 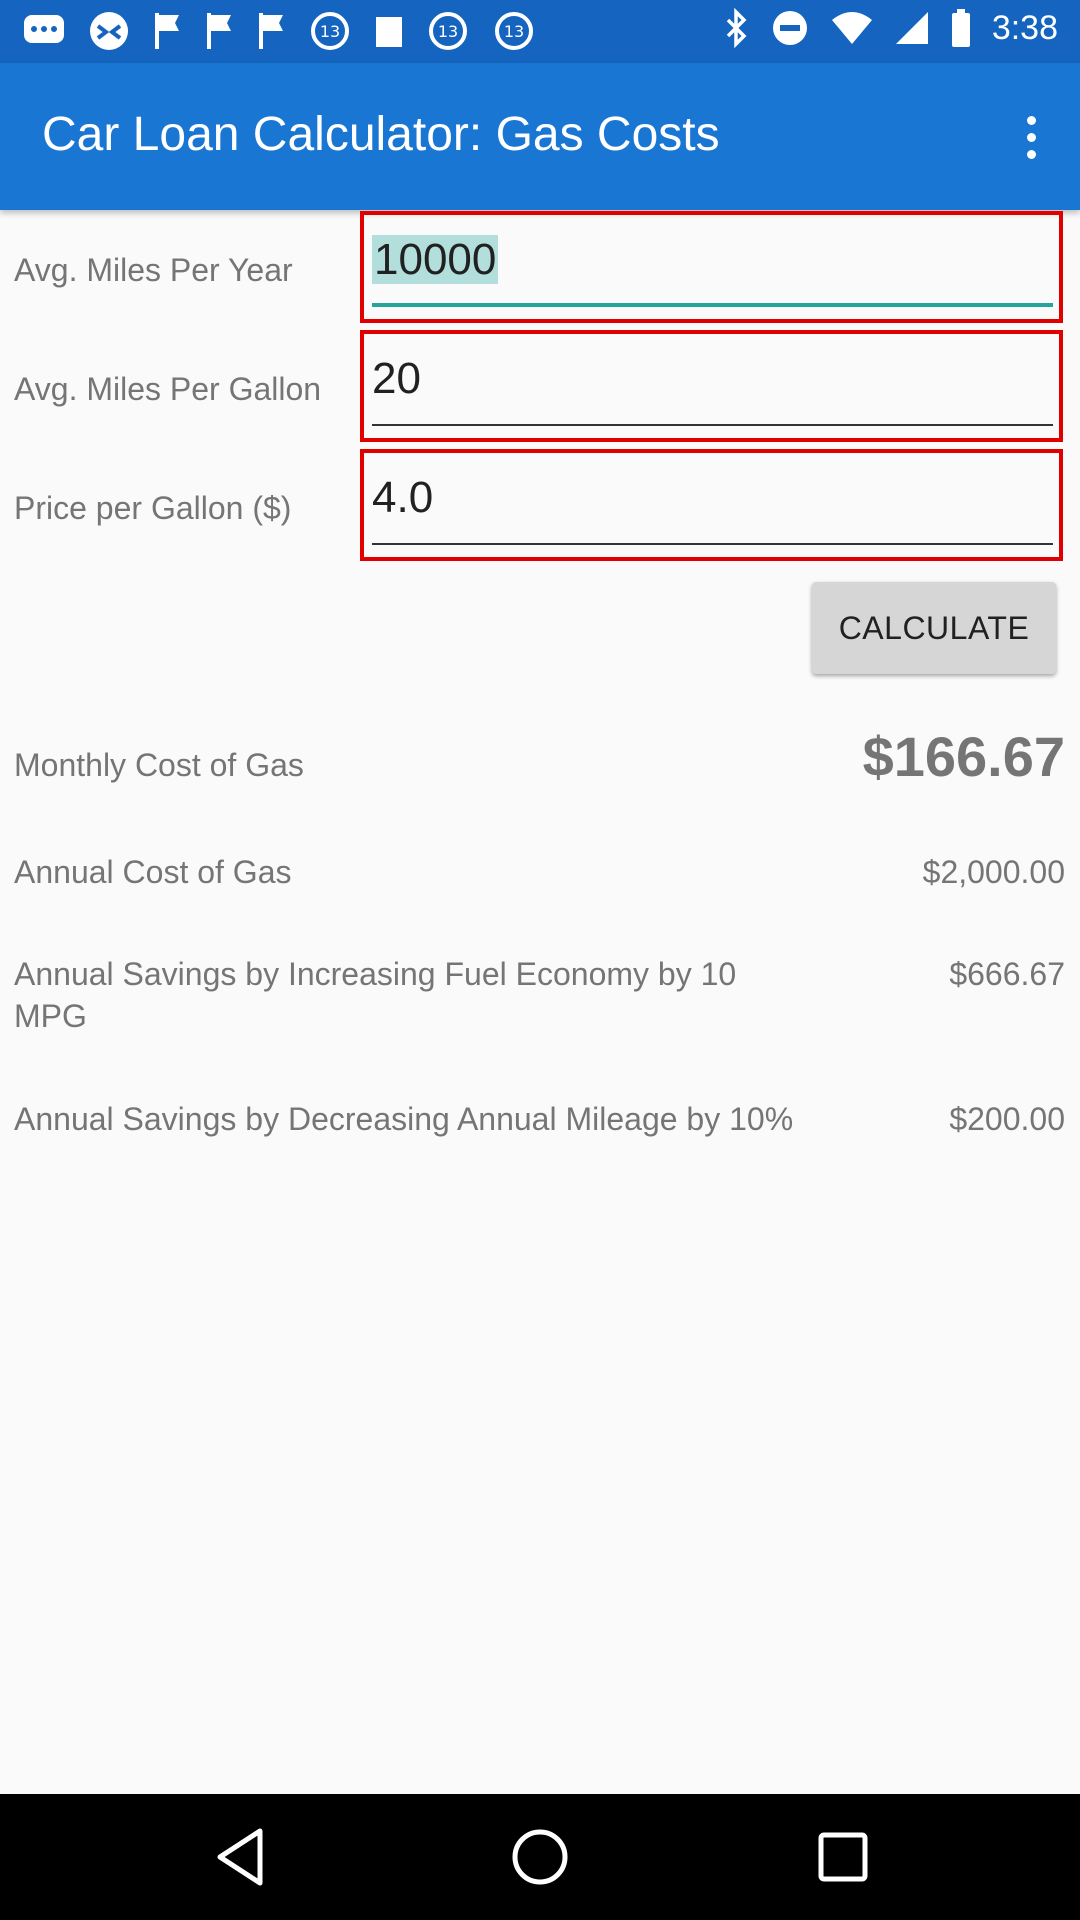 What do you see at coordinates (153, 508) in the screenshot?
I see `price-per-gallon-label: Price per Gallon ($)` at bounding box center [153, 508].